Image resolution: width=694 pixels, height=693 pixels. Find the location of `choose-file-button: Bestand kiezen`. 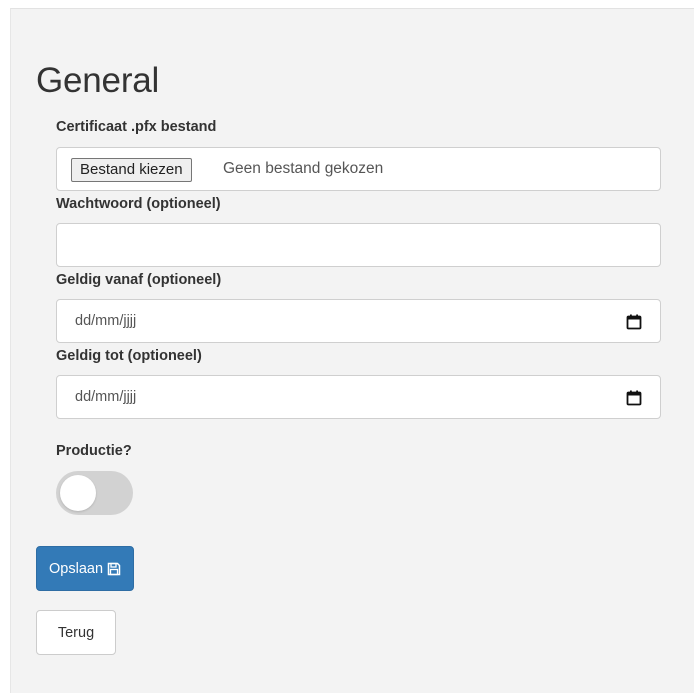

choose-file-button: Bestand kiezen is located at coordinates (131, 170).